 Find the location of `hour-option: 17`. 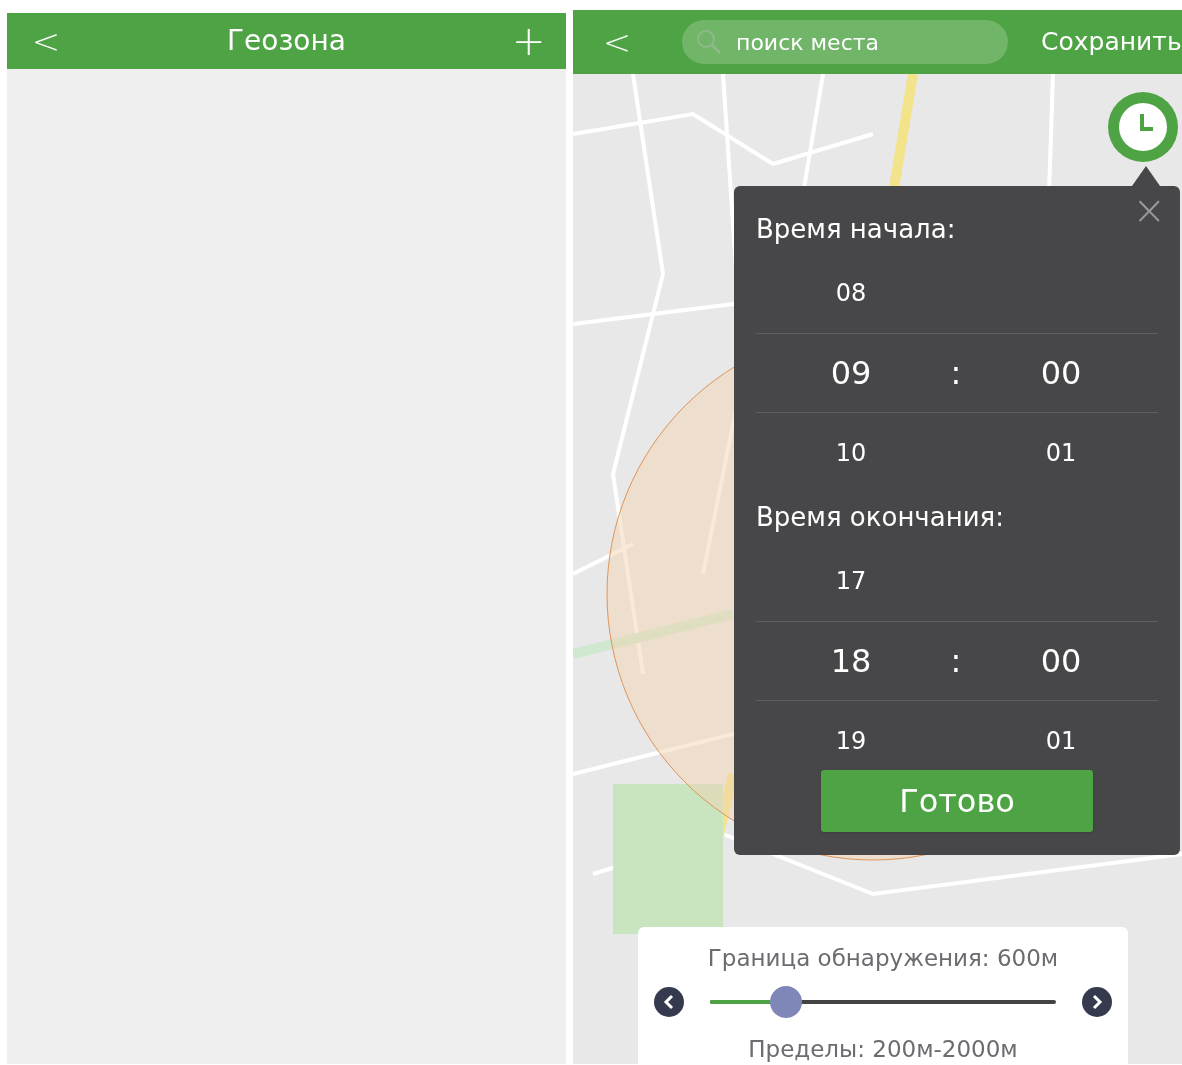

hour-option: 17 is located at coordinates (851, 581).